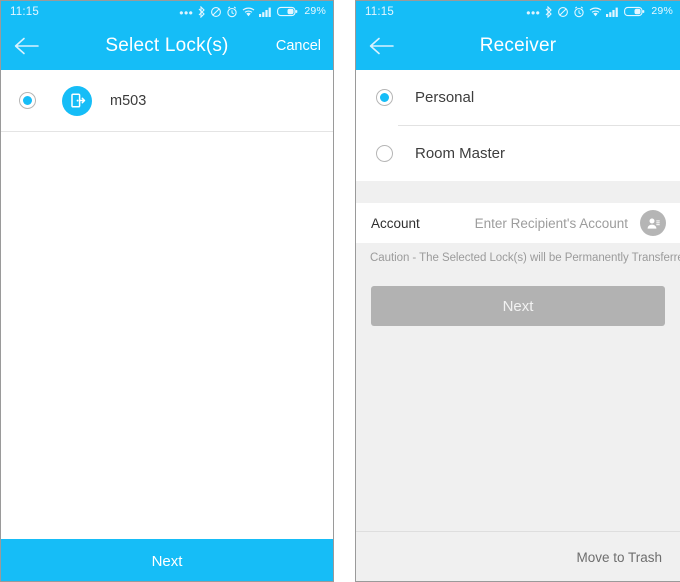  I want to click on receiver-type-group: Personal Room Master, so click(518, 125).